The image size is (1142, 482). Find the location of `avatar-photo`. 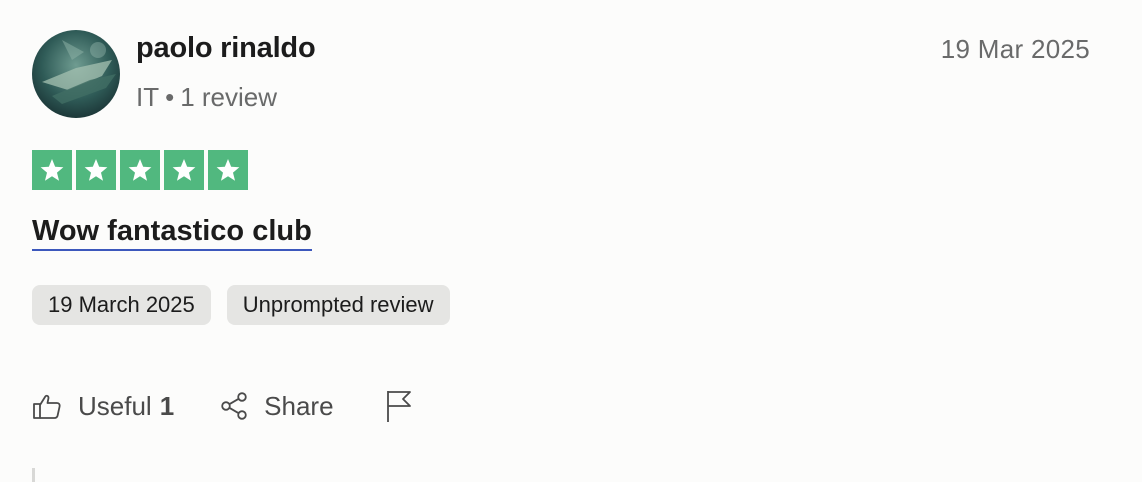

avatar-photo is located at coordinates (76, 74).